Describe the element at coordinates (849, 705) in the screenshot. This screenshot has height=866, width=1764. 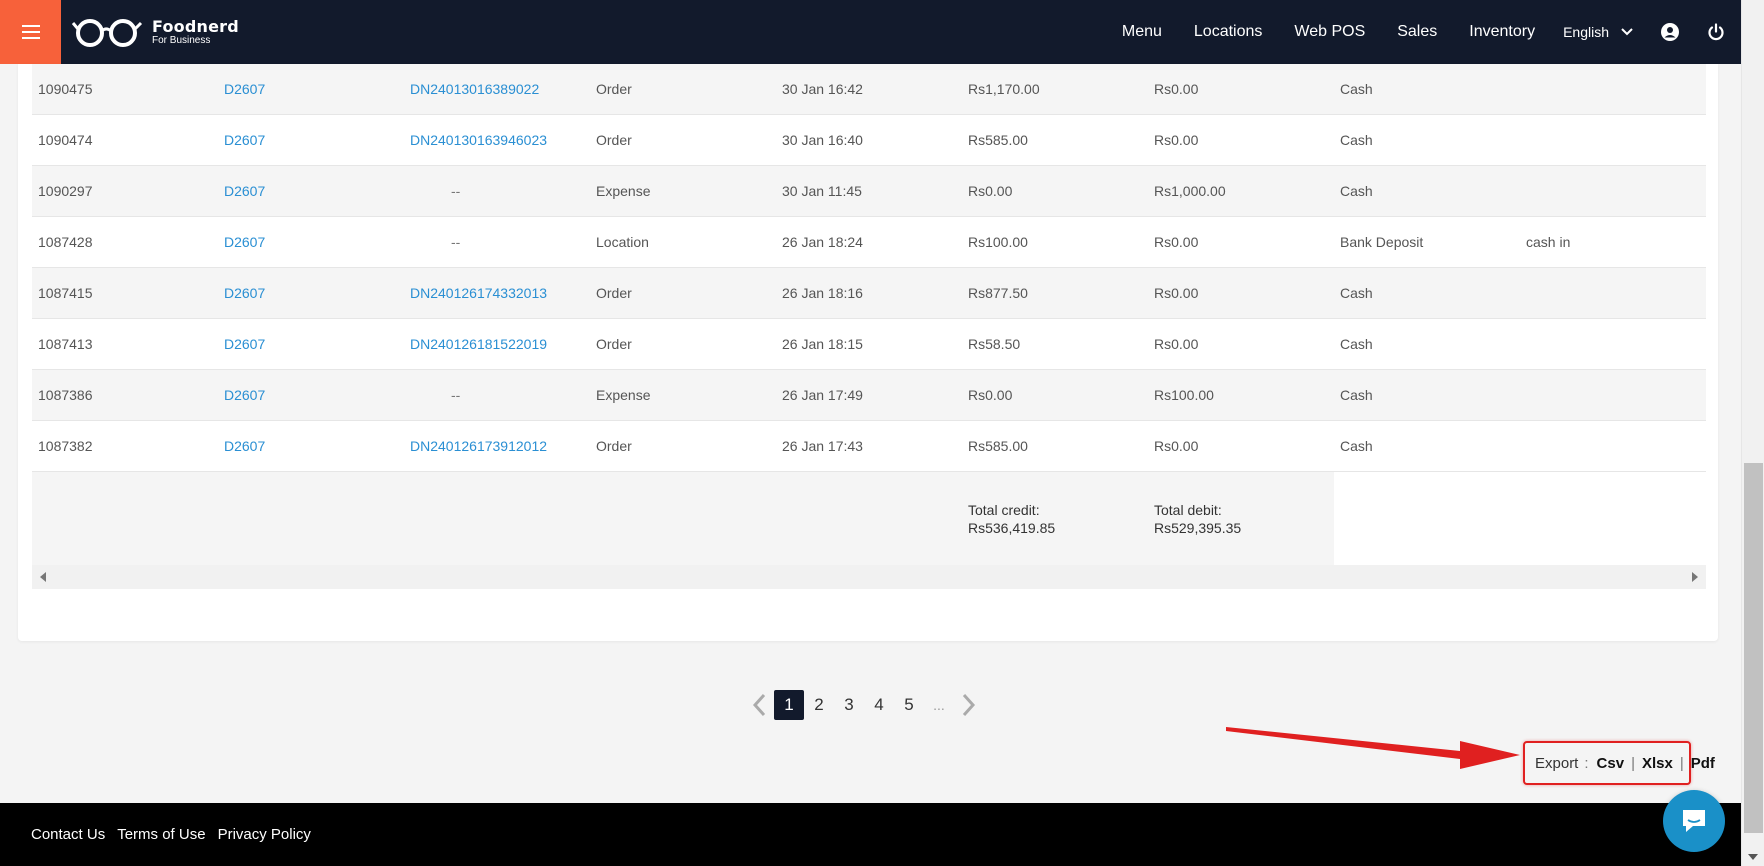
I see `page-3: 3` at that location.